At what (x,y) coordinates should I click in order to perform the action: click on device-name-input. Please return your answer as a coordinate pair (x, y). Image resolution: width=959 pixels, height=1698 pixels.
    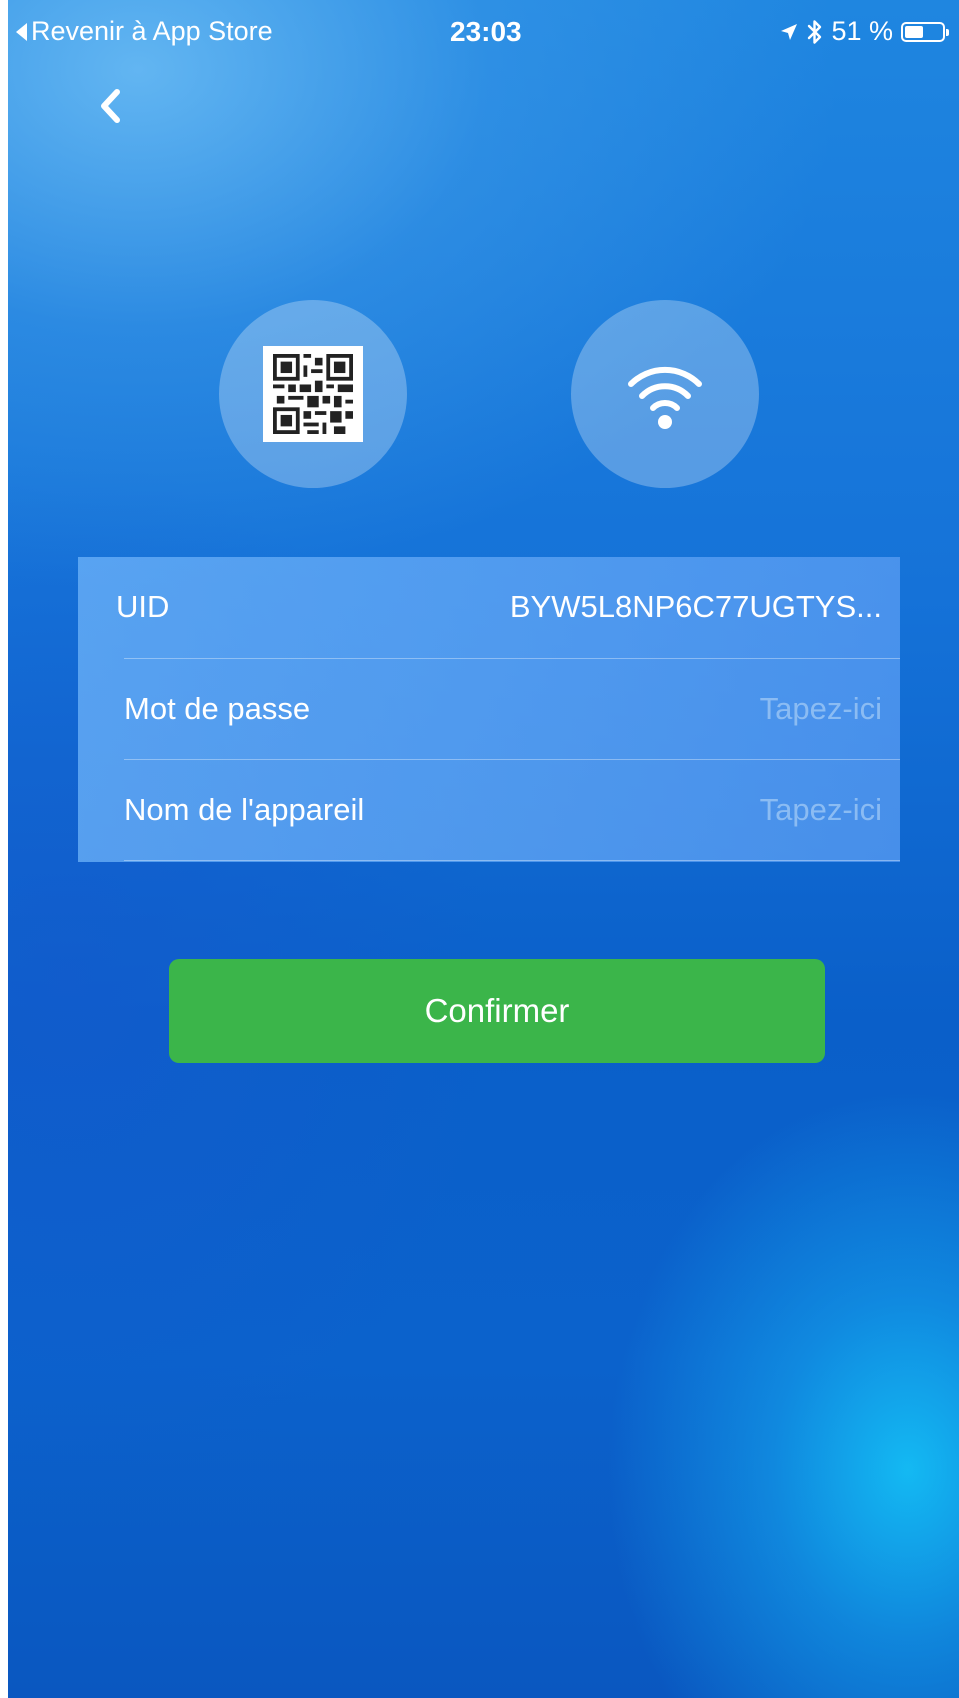
    Looking at the image, I should click on (752, 810).